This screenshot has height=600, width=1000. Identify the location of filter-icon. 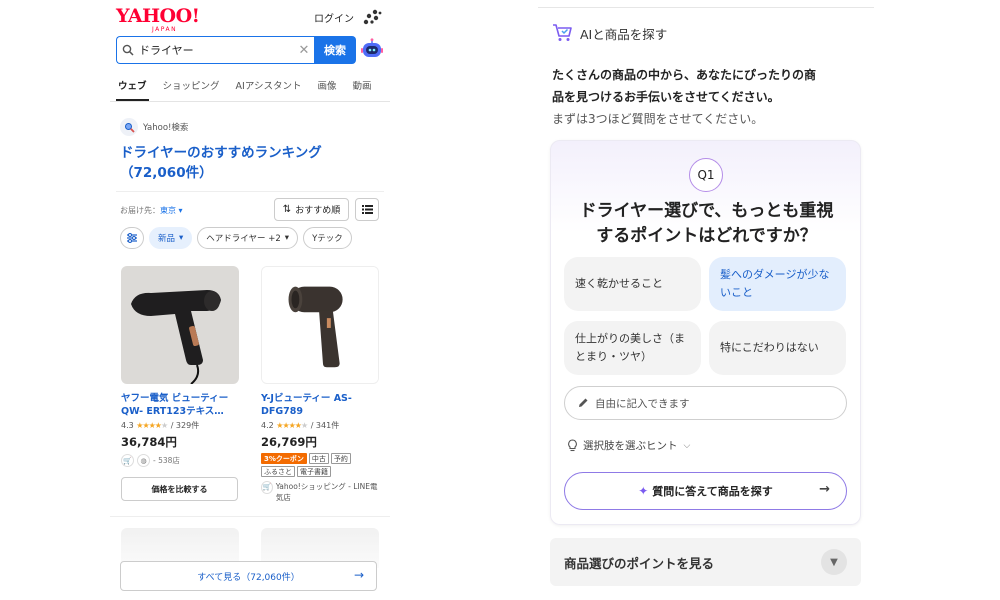
(132, 238).